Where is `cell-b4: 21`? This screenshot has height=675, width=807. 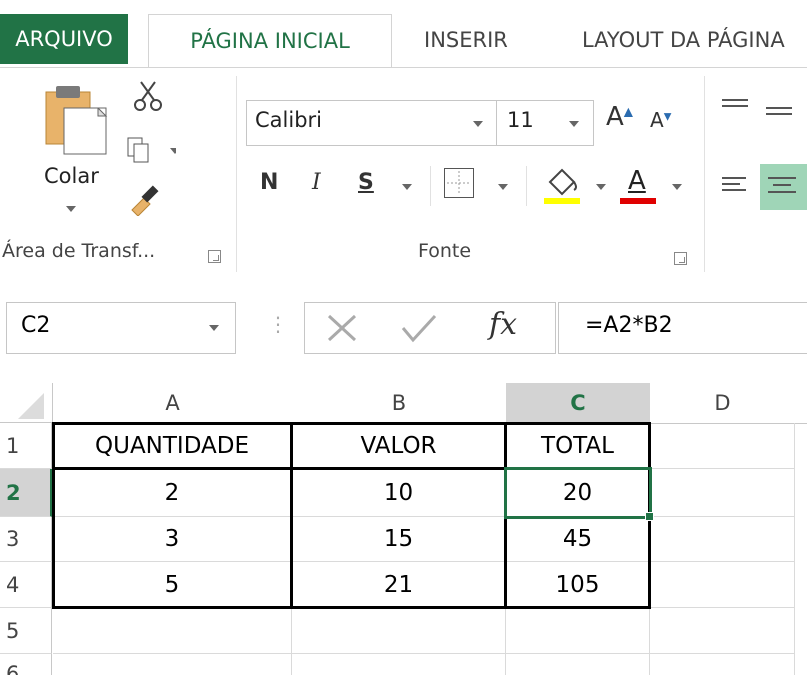
cell-b4: 21 is located at coordinates (399, 585).